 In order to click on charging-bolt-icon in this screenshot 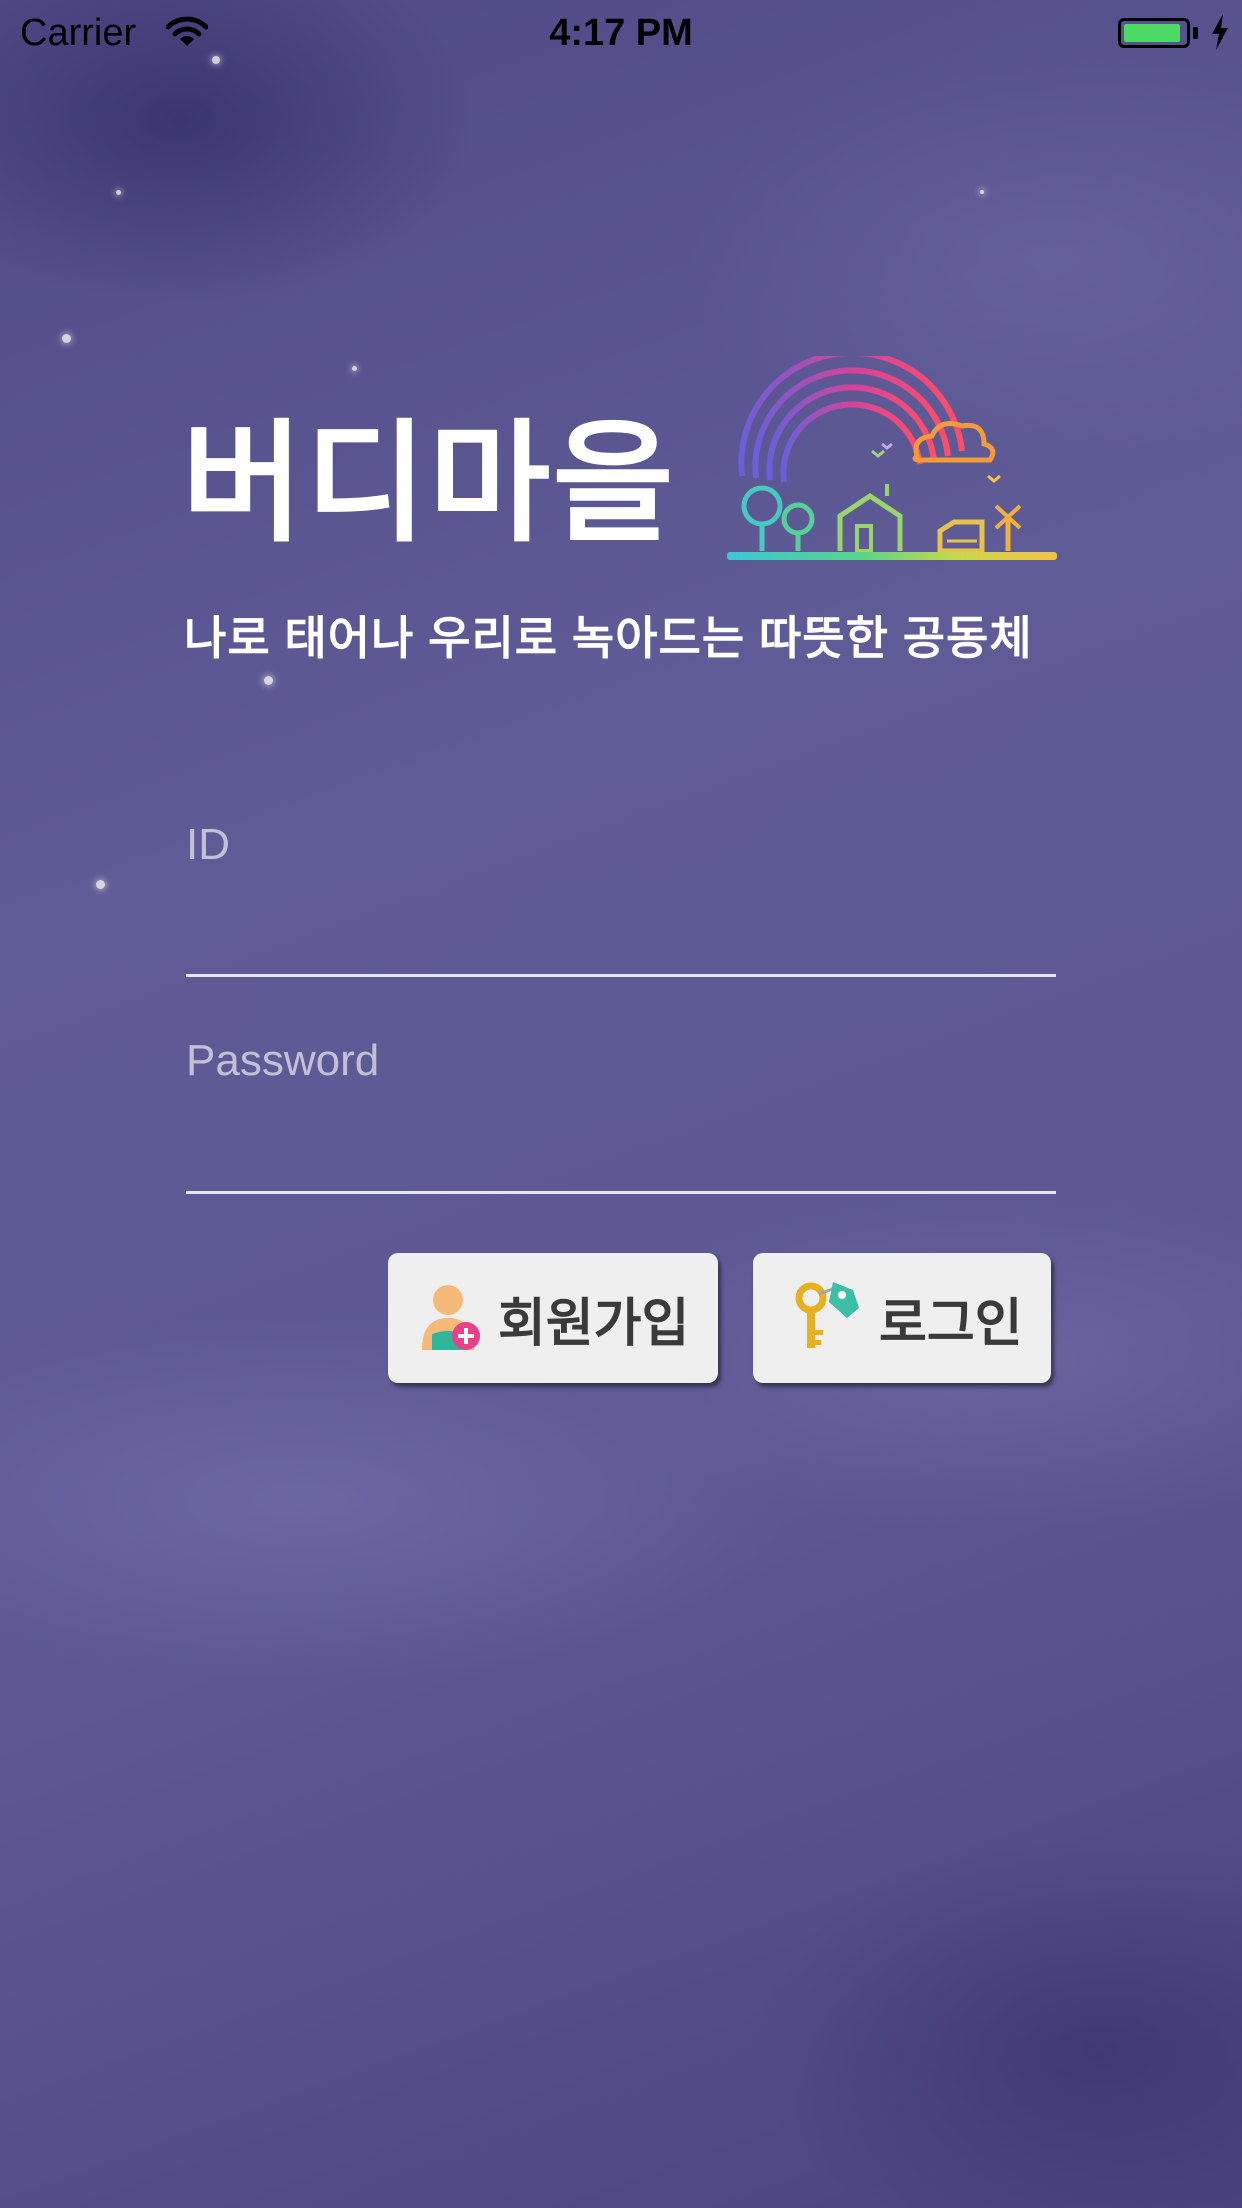, I will do `click(1220, 34)`.